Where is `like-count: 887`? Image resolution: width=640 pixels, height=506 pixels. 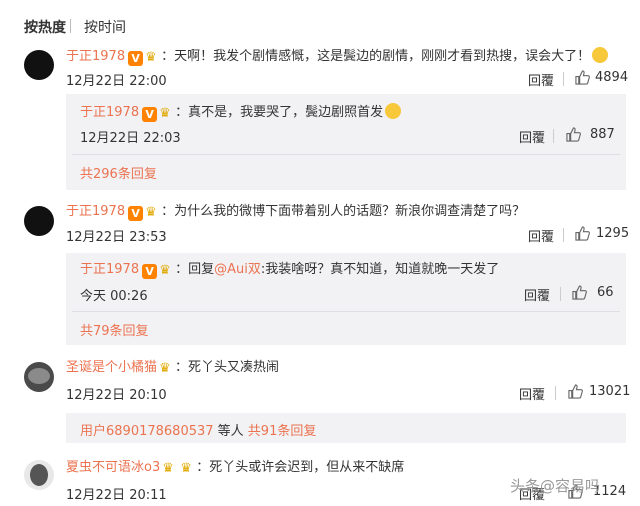
like-count: 887 is located at coordinates (602, 134).